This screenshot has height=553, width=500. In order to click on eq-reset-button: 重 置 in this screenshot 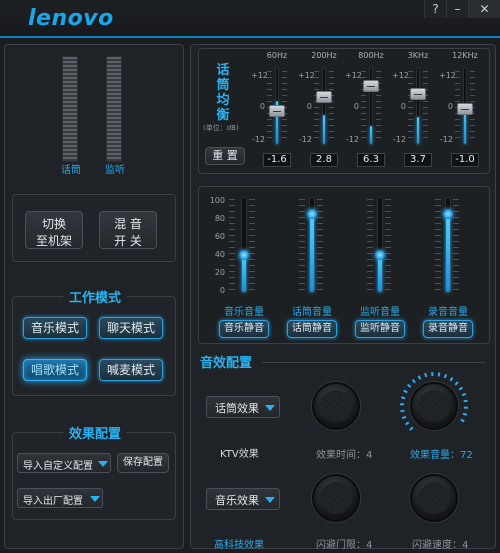, I will do `click(225, 156)`.